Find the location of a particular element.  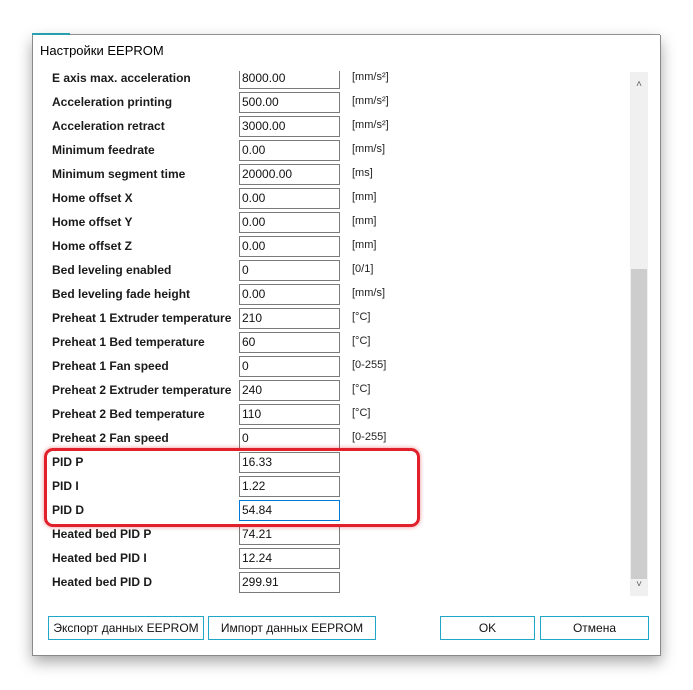

setting-row: Acceleration printing 500.00 [mm/s²] is located at coordinates (328, 104).